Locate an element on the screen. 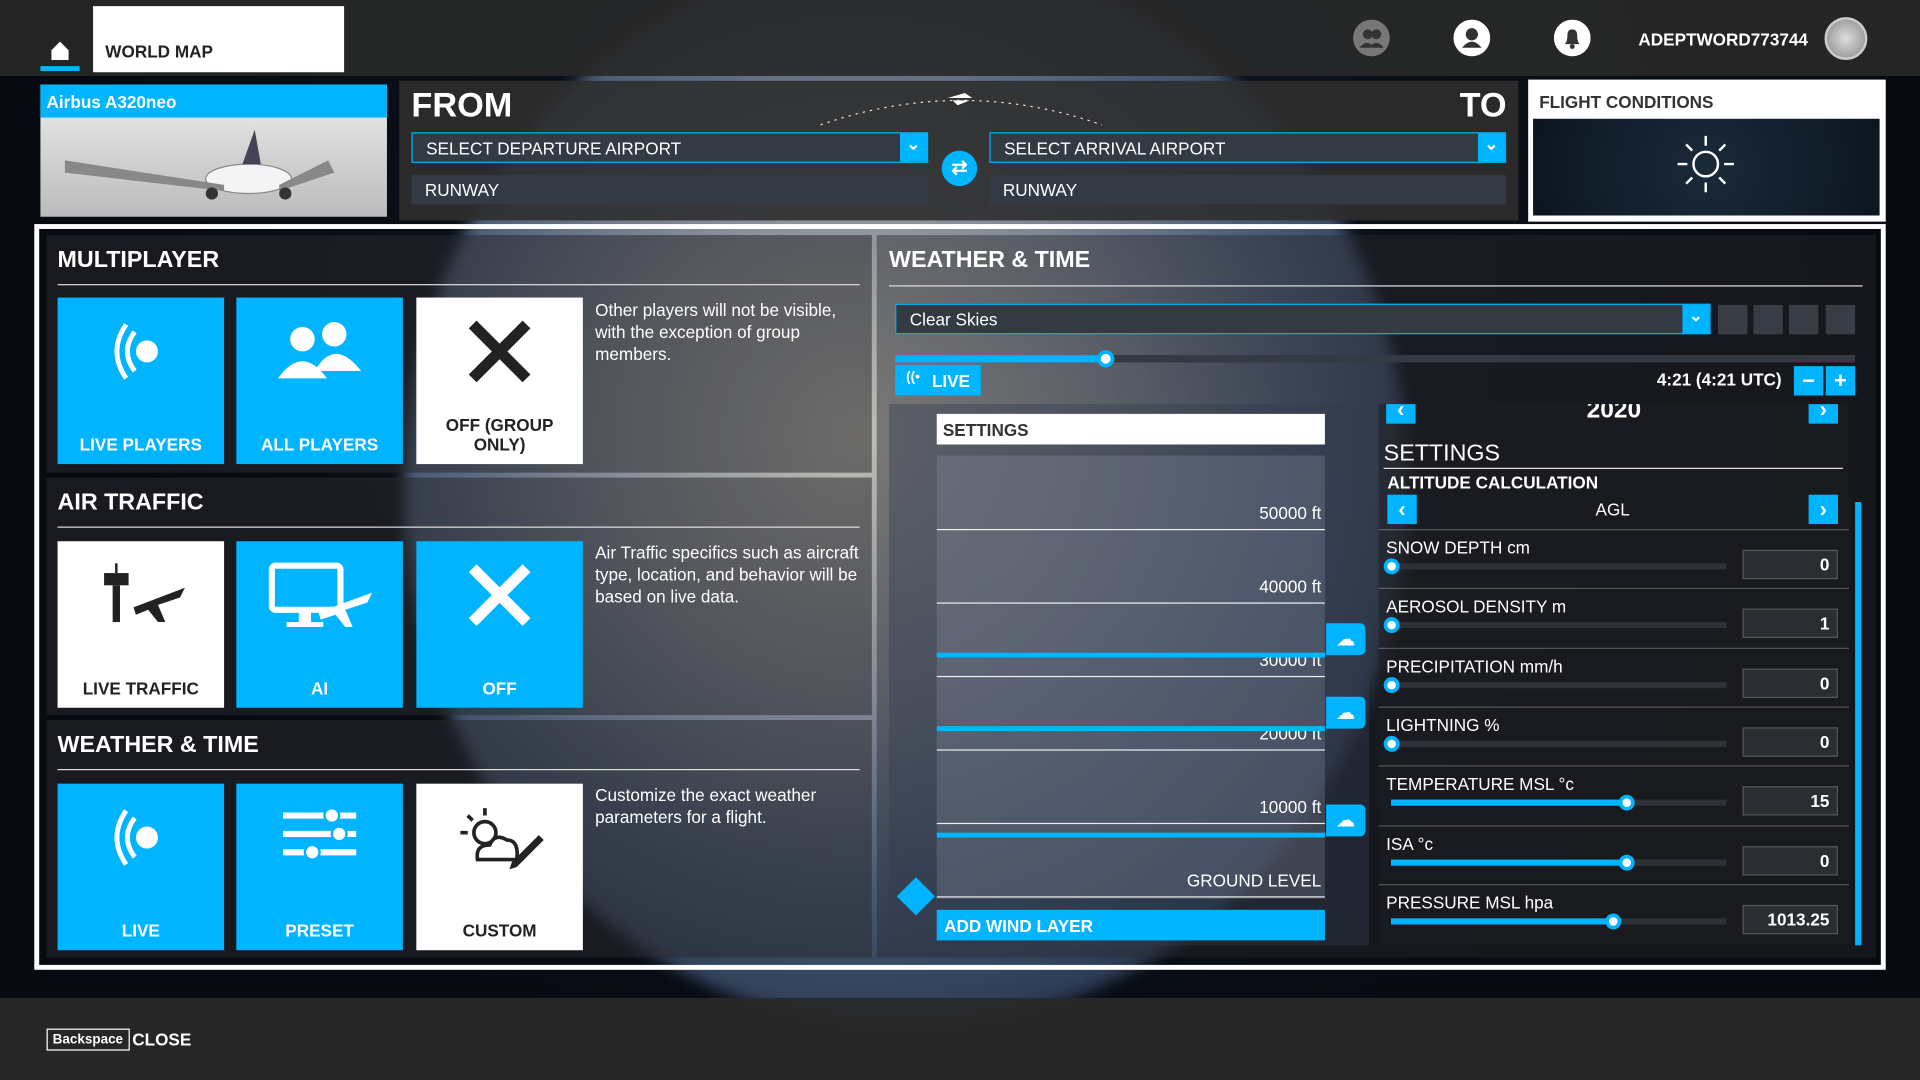 The image size is (1920, 1080). altitude-gridline is located at coordinates (1130, 897).